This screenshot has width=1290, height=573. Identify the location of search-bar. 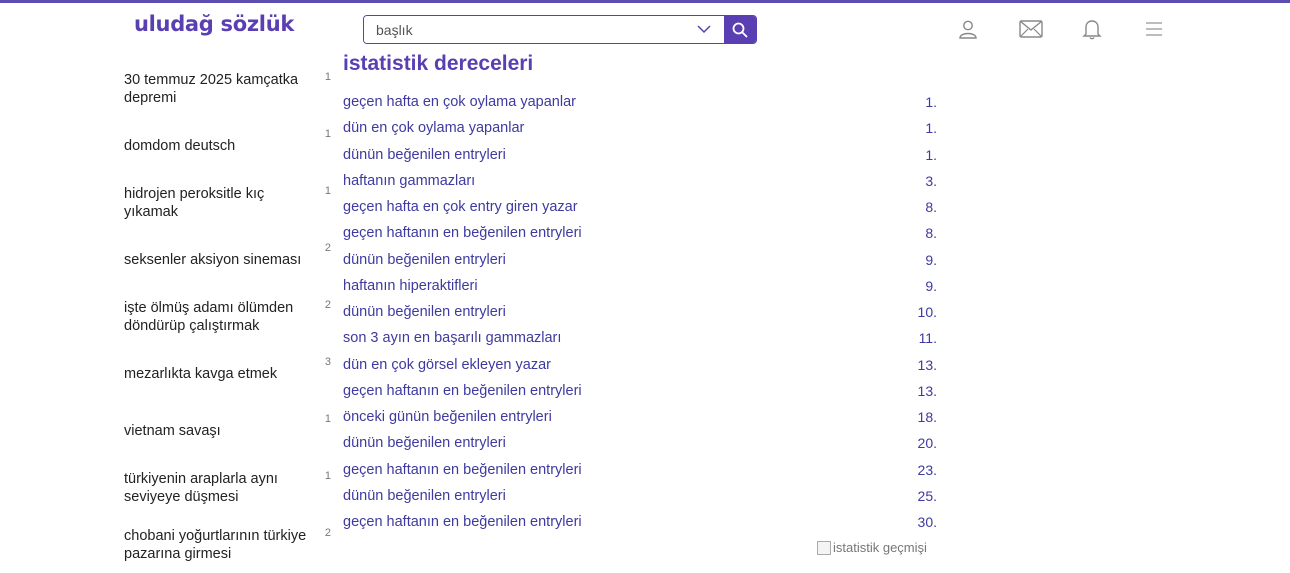
(560, 29).